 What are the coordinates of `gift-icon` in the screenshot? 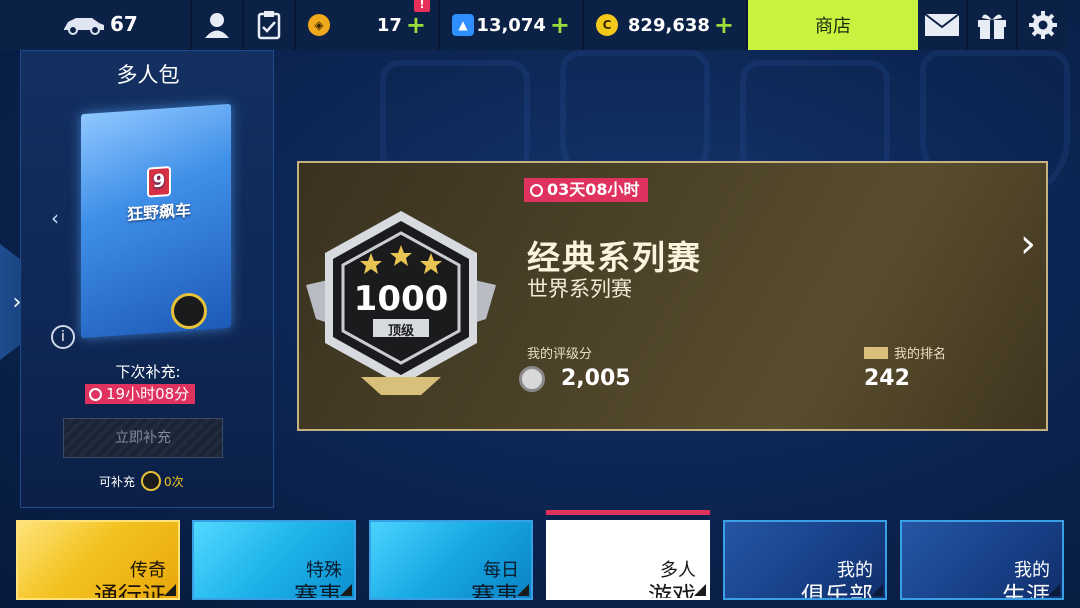 It's located at (992, 26).